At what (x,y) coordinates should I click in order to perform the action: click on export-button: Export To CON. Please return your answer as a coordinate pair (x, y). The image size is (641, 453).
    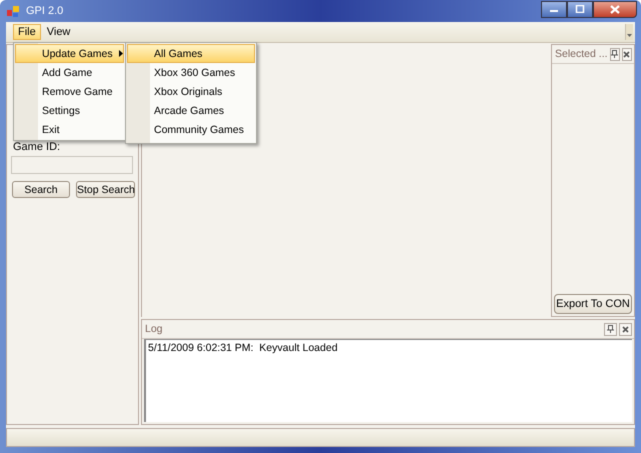
    Looking at the image, I should click on (593, 304).